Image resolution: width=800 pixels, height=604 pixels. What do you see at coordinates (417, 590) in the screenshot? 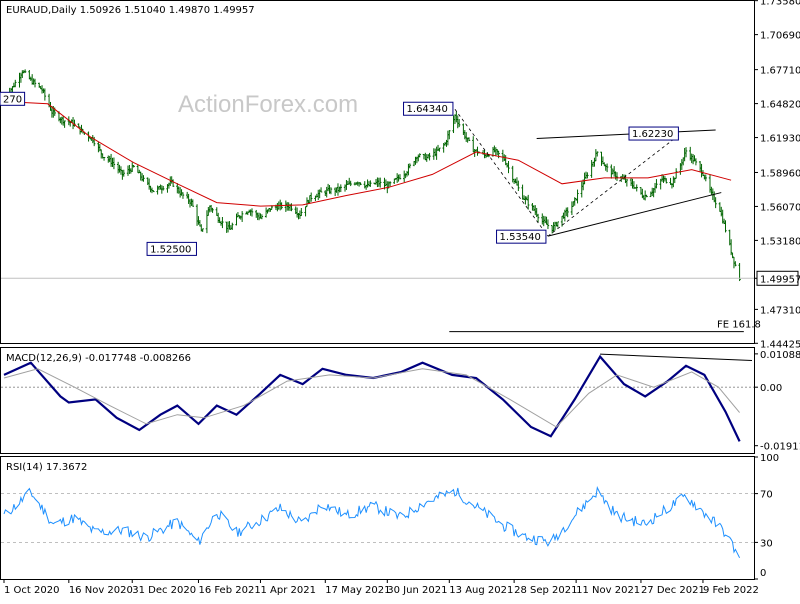
I see `date-axis-label: 30 Jun 2021` at bounding box center [417, 590].